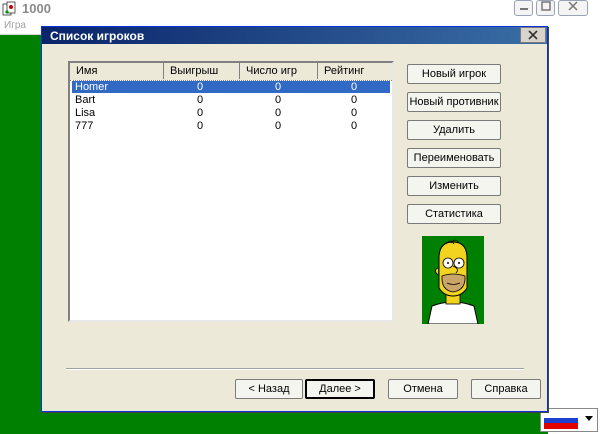 Image resolution: width=600 pixels, height=434 pixels. What do you see at coordinates (453, 280) in the screenshot?
I see `homer-avatar` at bounding box center [453, 280].